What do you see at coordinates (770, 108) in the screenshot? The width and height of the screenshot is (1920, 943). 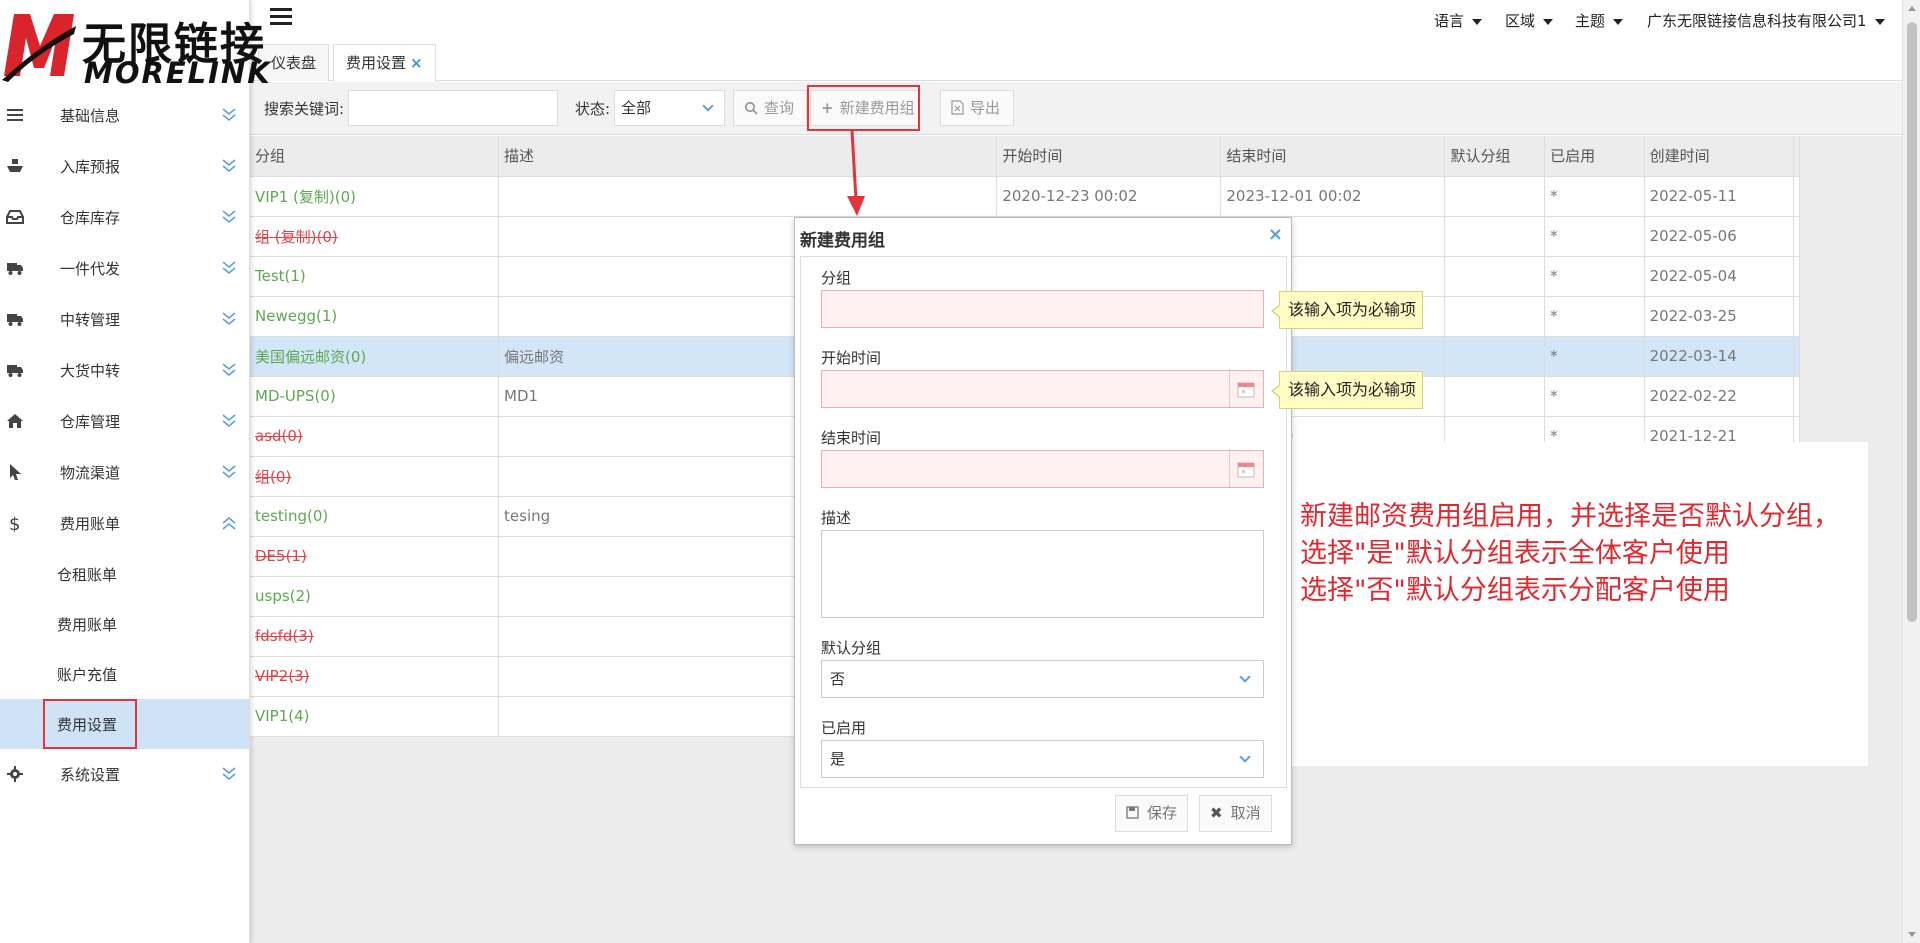 I see `query-button: 查询` at bounding box center [770, 108].